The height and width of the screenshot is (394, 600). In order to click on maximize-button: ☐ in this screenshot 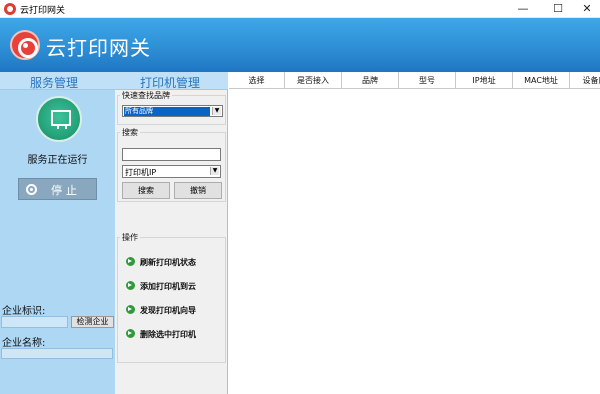, I will do `click(558, 9)`.